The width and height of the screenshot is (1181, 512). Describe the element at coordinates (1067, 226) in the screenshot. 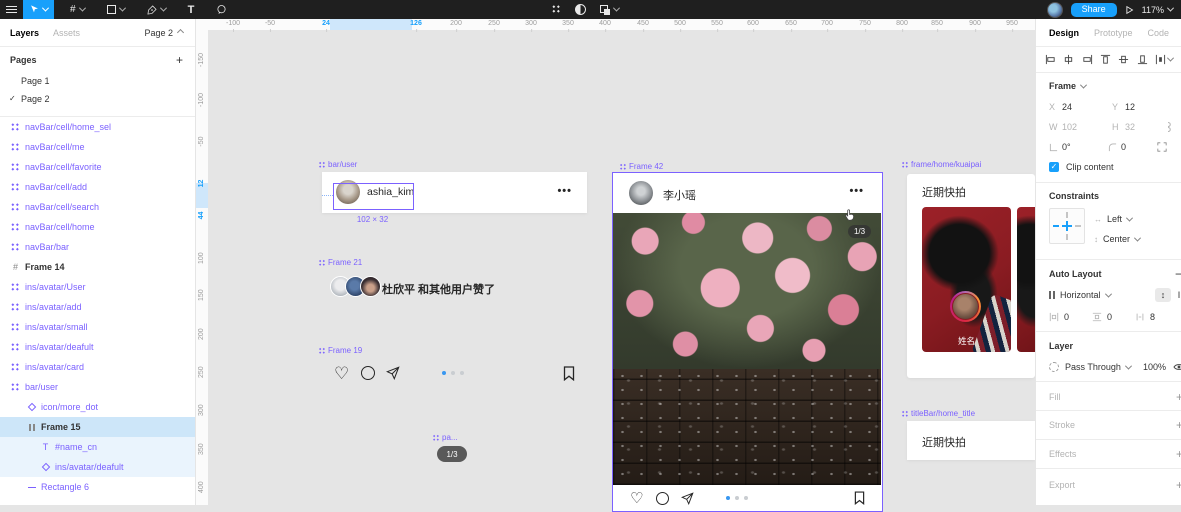

I see `constraints-widget` at that location.